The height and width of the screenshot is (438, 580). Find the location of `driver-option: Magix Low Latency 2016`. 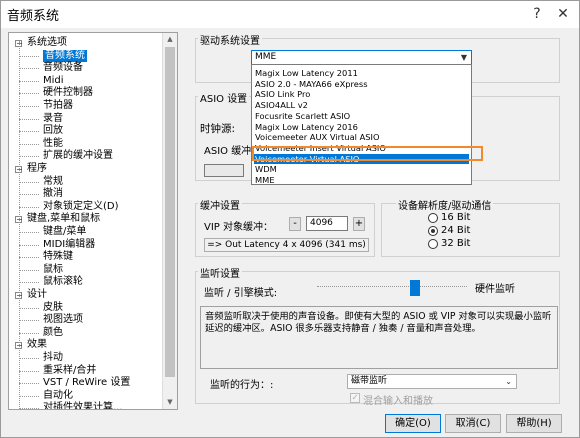

driver-option: Magix Low Latency 2016 is located at coordinates (361, 127).